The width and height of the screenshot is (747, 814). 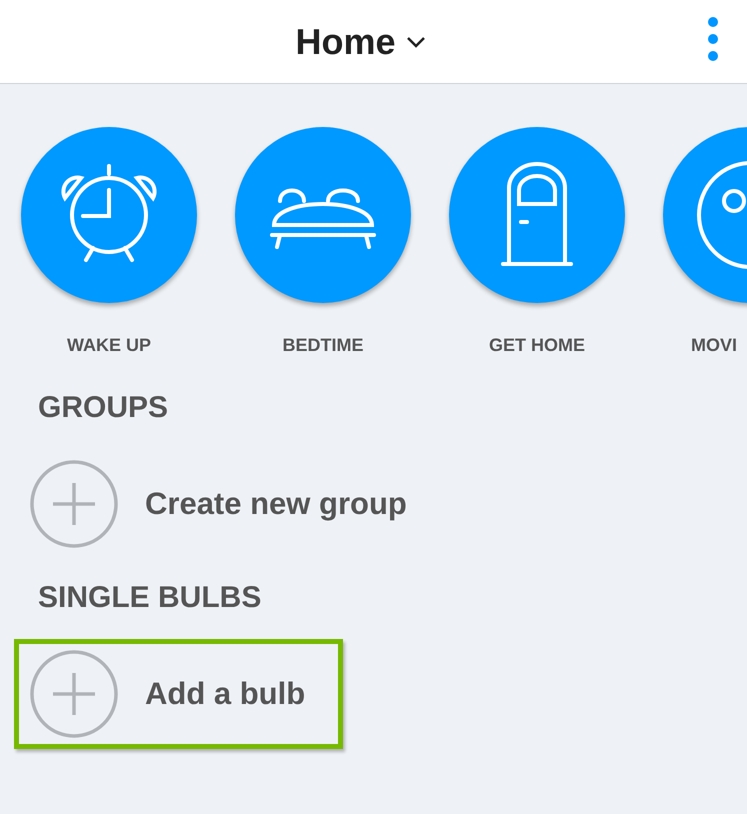 What do you see at coordinates (108, 345) in the screenshot?
I see `scene-label: WAKE UP` at bounding box center [108, 345].